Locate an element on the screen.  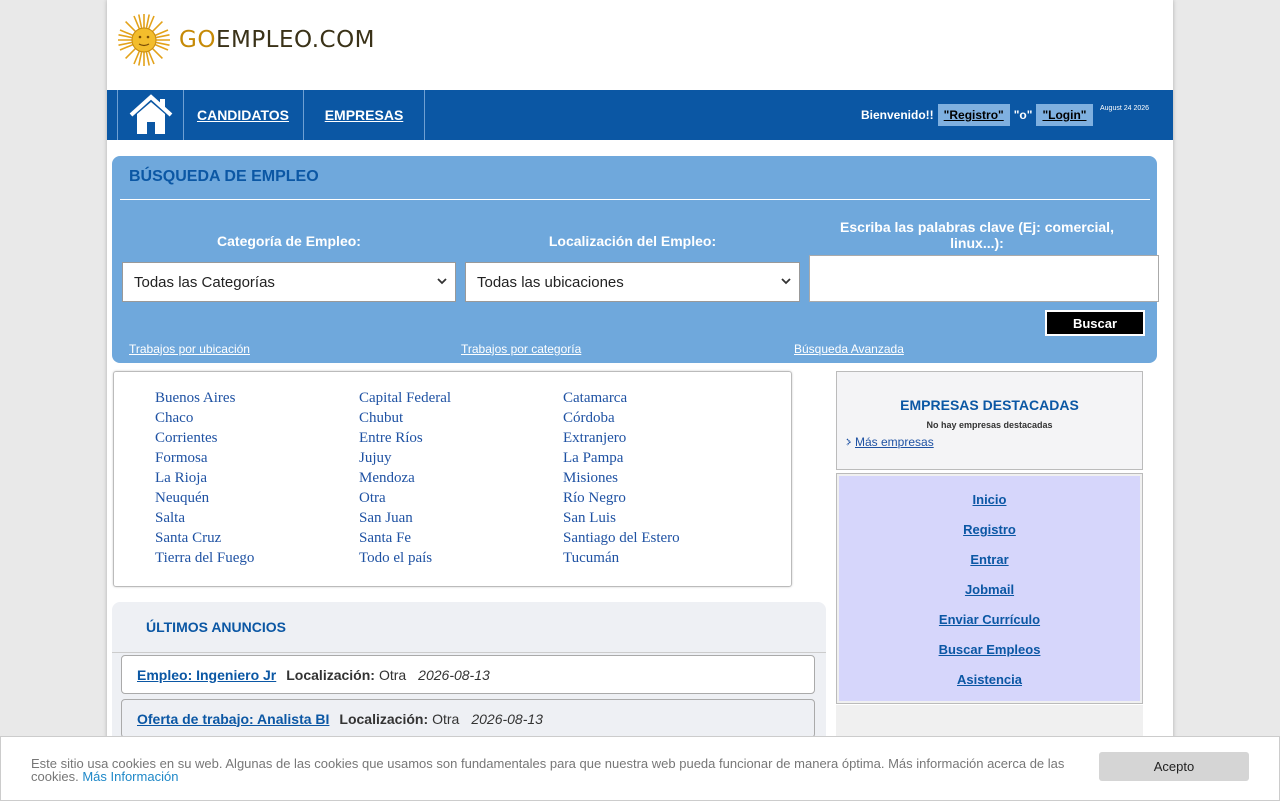
more-companies-link: Más empresas is located at coordinates (890, 442).